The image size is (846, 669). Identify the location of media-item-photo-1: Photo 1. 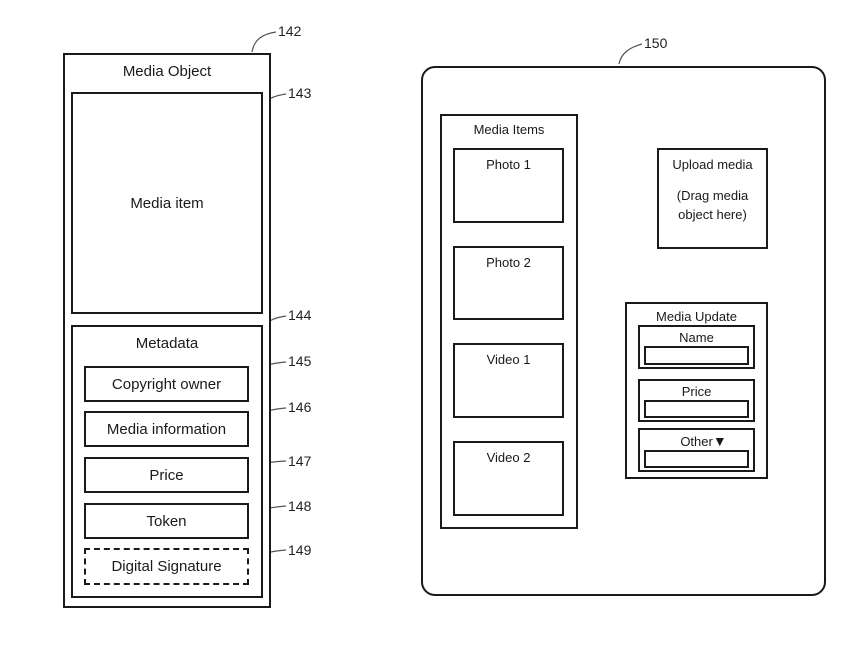
(508, 185).